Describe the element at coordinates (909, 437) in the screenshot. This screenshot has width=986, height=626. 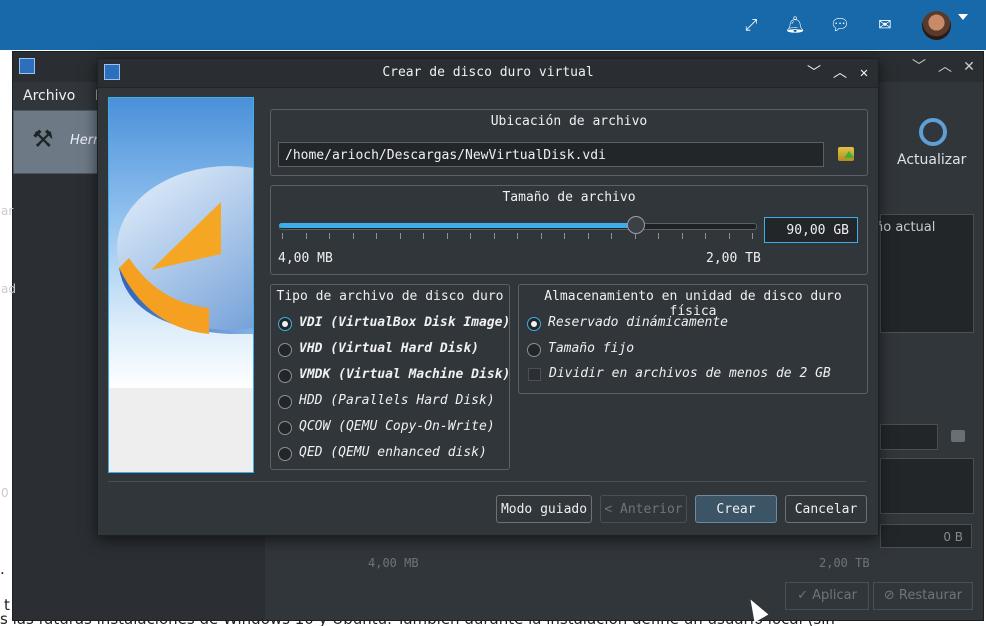
I see `location-field` at that location.